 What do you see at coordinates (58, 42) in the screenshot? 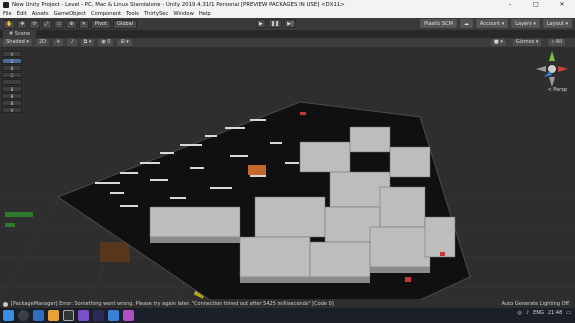
I see `lighting-toggle-icon: ☀` at bounding box center [58, 42].